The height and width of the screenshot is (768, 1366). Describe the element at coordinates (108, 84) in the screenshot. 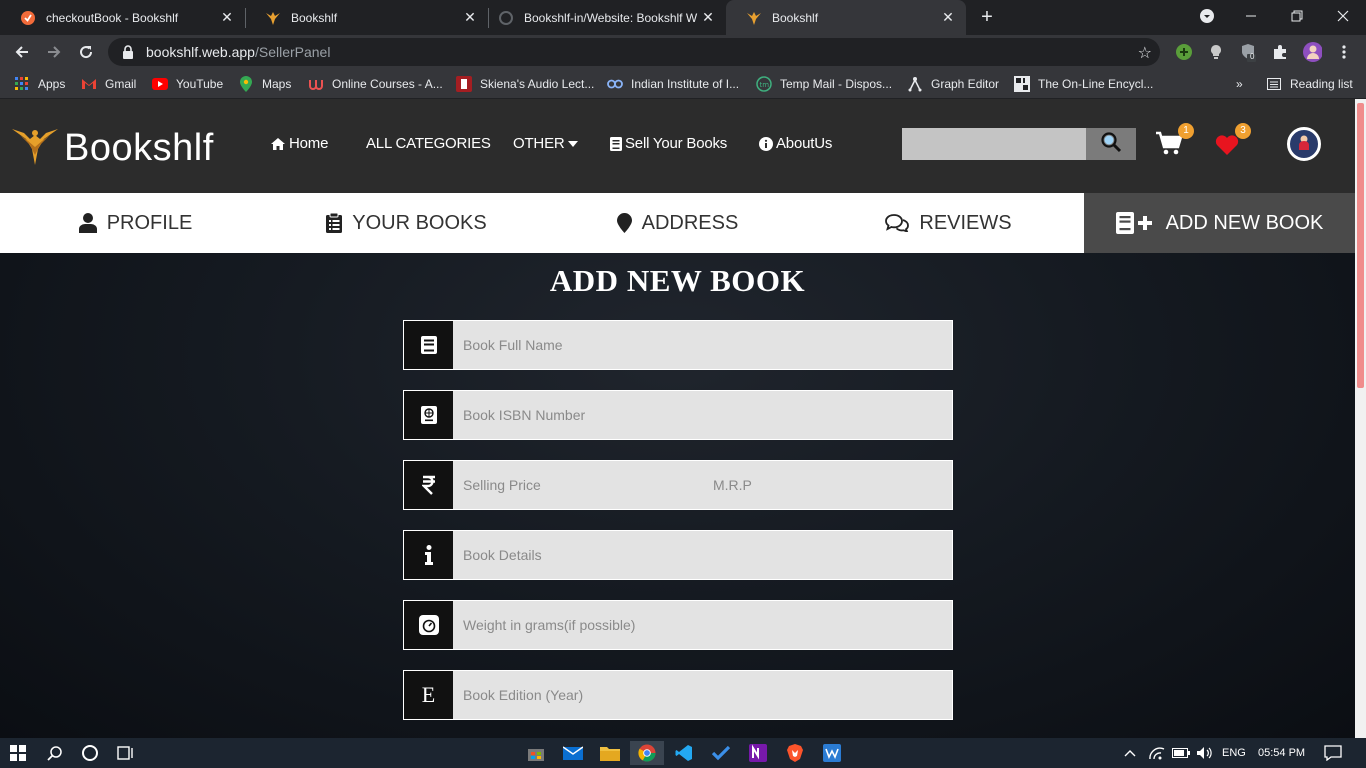

I see `bookmark-gmail: Gmail` at that location.